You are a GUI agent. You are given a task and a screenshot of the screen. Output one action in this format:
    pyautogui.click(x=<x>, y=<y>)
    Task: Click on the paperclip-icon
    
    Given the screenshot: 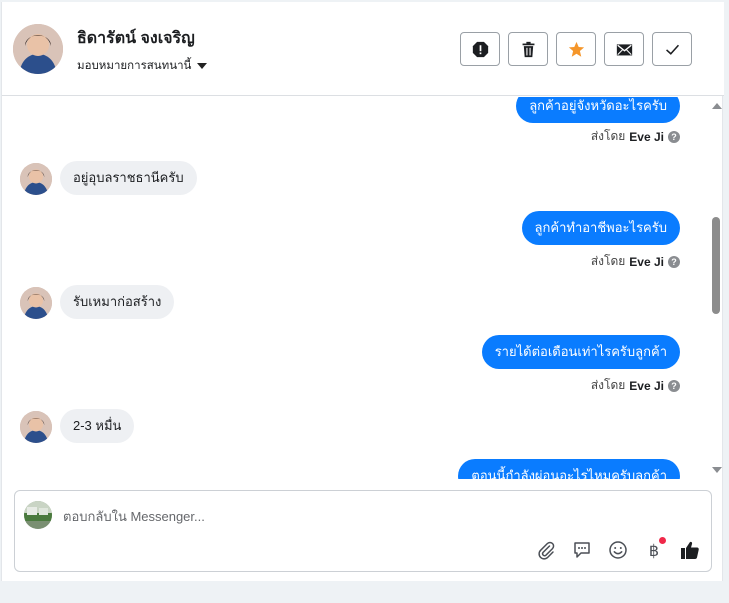 What is the action you would take?
    pyautogui.click(x=546, y=550)
    